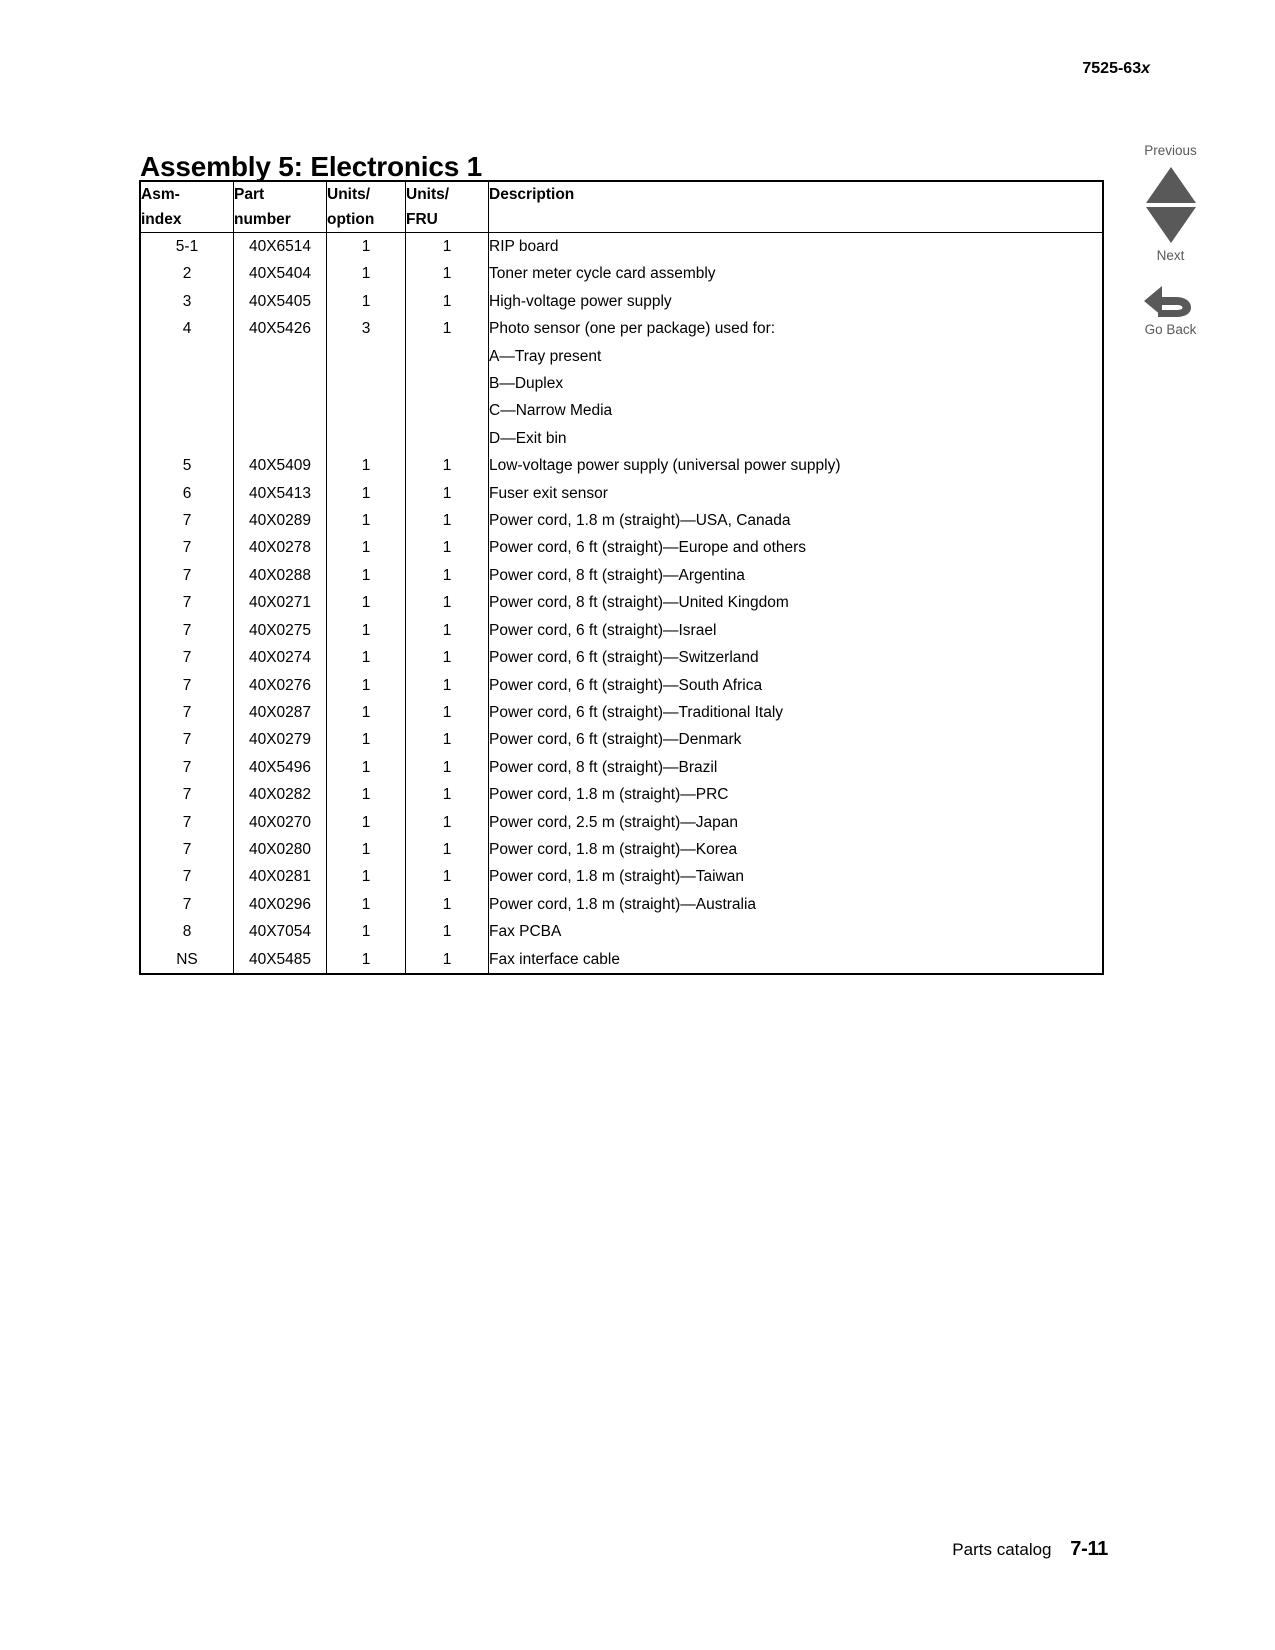 The width and height of the screenshot is (1275, 1650). What do you see at coordinates (280, 959) in the screenshot?
I see `cell-part-number: 40X5485` at bounding box center [280, 959].